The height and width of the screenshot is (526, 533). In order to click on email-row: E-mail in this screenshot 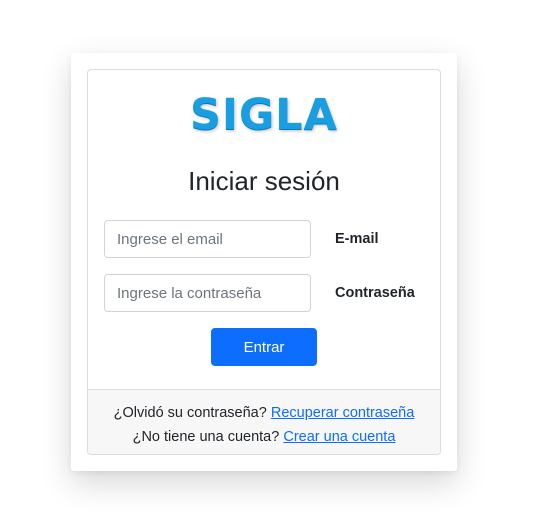, I will do `click(264, 239)`.